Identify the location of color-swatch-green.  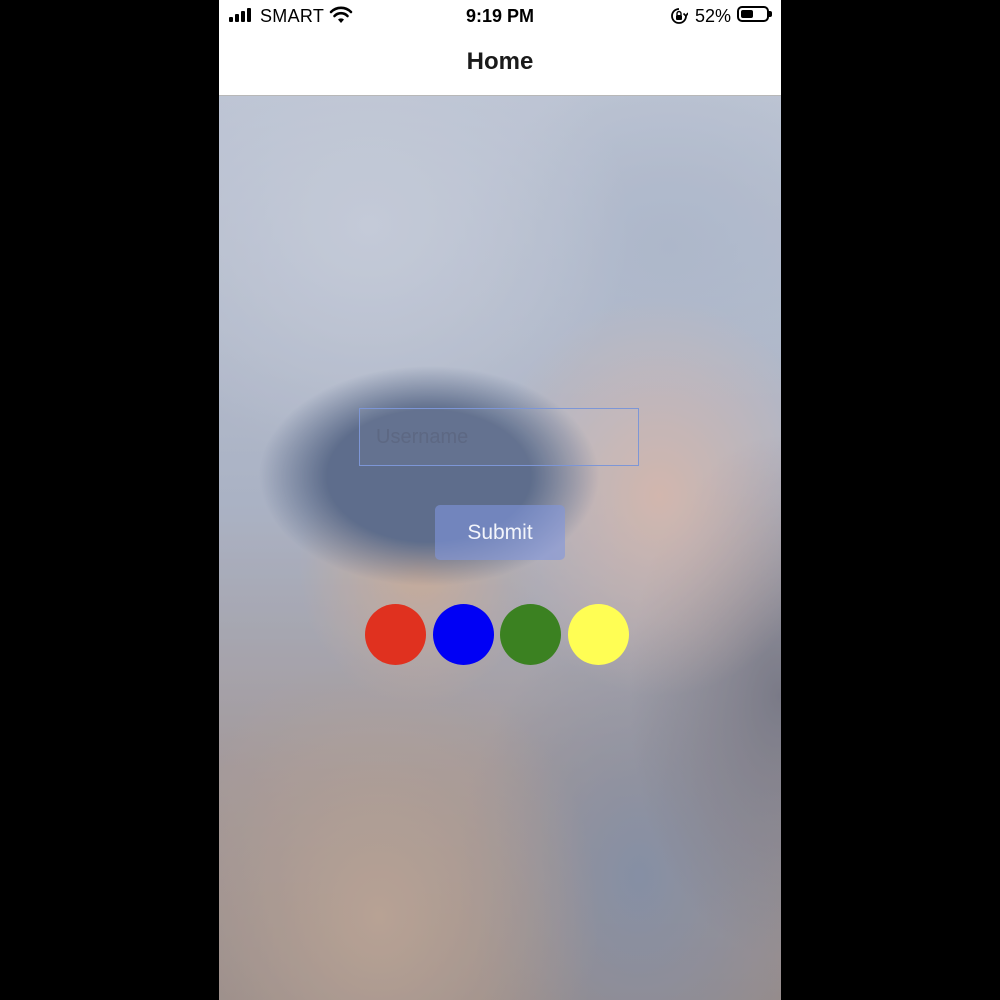
(530, 634).